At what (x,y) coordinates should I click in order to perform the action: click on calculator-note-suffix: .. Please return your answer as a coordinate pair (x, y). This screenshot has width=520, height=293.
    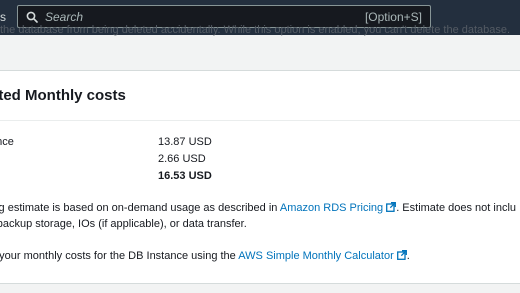
    Looking at the image, I should click on (408, 256).